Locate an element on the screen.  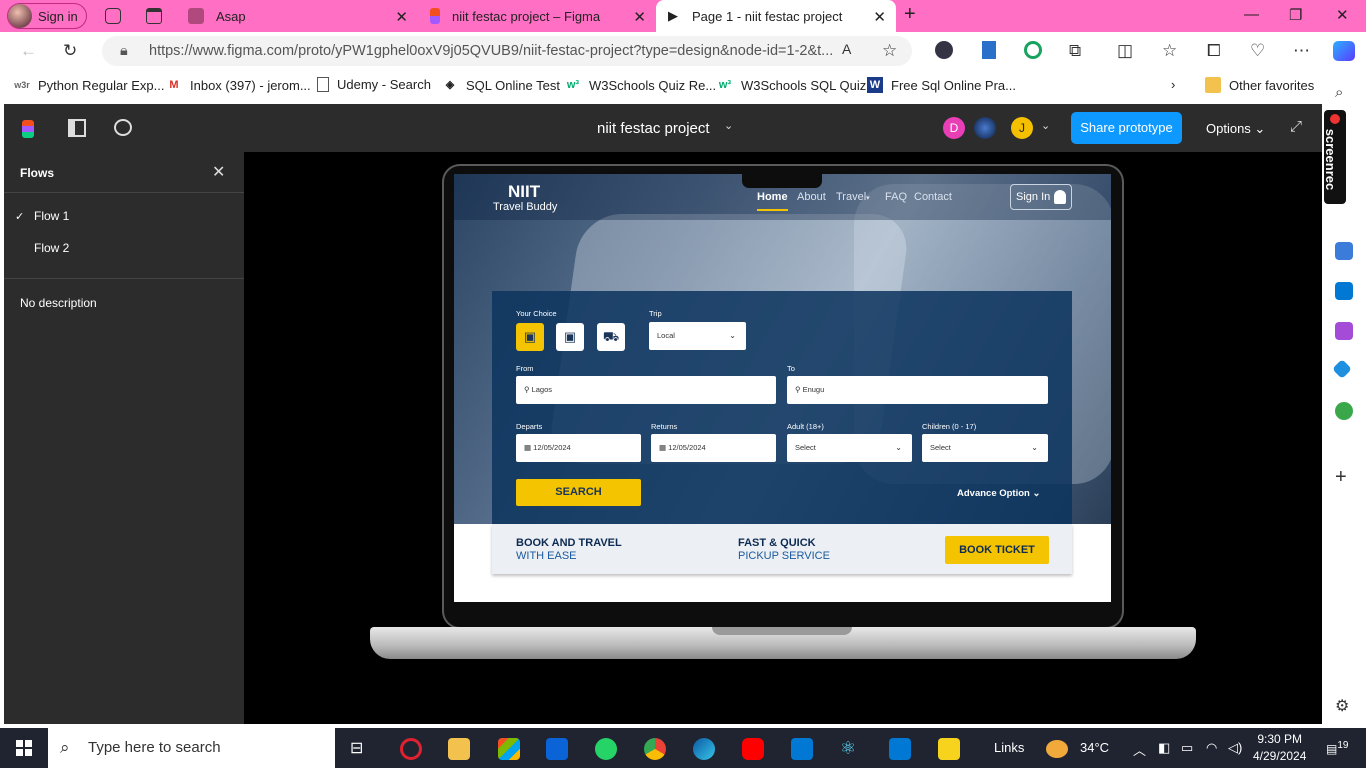
to-input: ⚲ Enugu is located at coordinates (917, 390).